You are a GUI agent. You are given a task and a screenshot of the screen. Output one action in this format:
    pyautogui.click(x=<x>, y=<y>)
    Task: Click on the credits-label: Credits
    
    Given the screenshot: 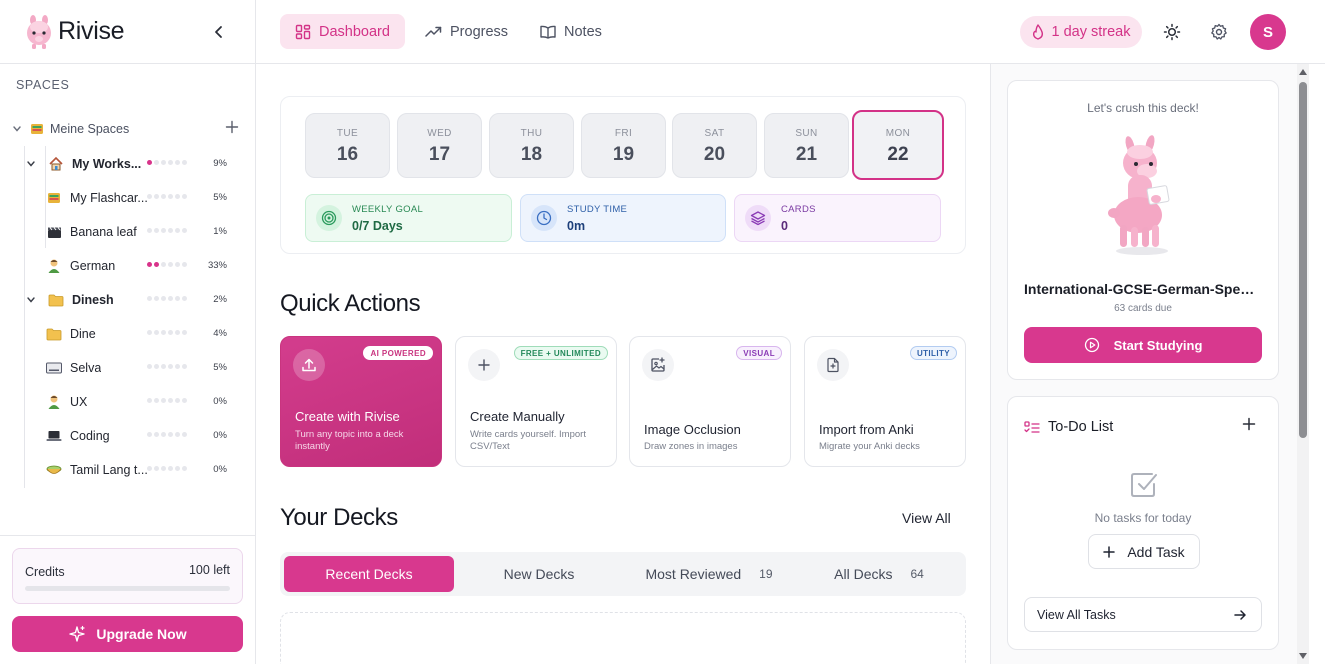 What is the action you would take?
    pyautogui.click(x=45, y=572)
    